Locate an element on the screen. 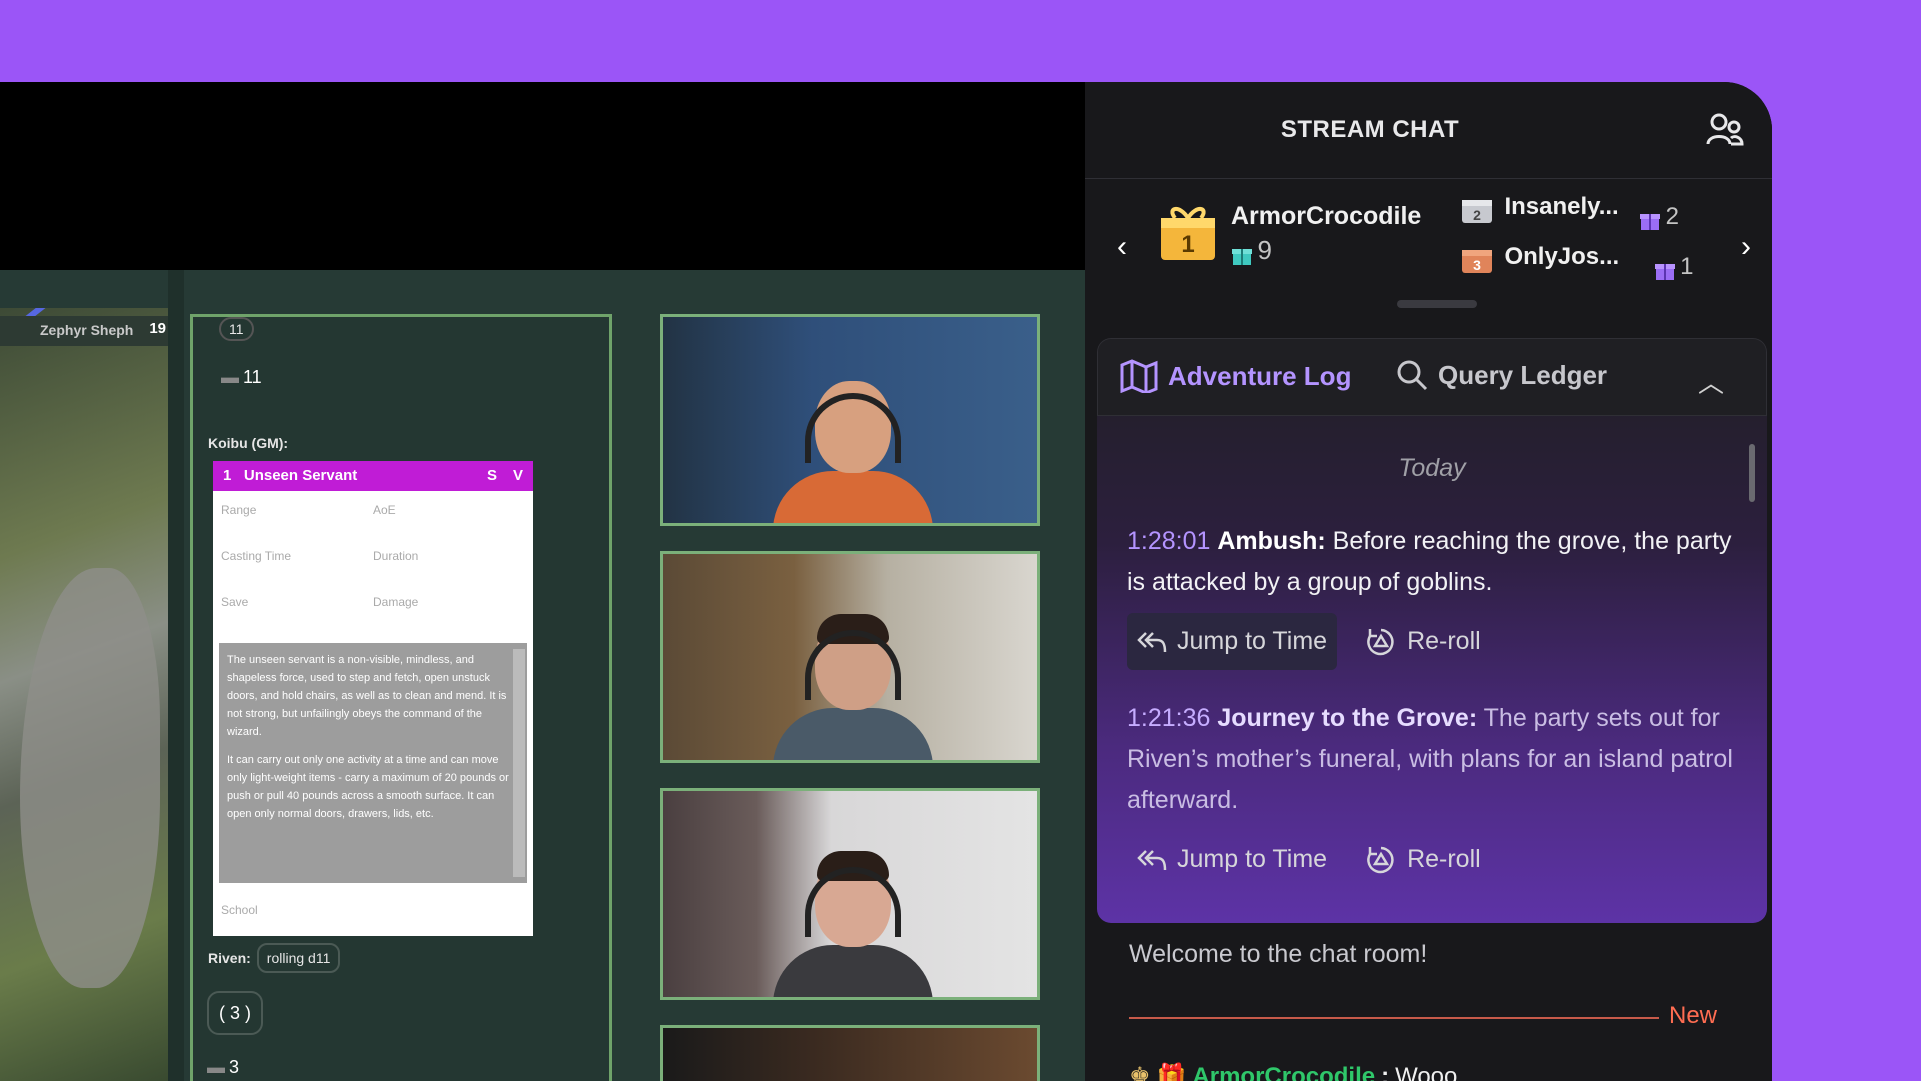 This screenshot has height=1081, width=1921. reply-all-icon is located at coordinates (1152, 641).